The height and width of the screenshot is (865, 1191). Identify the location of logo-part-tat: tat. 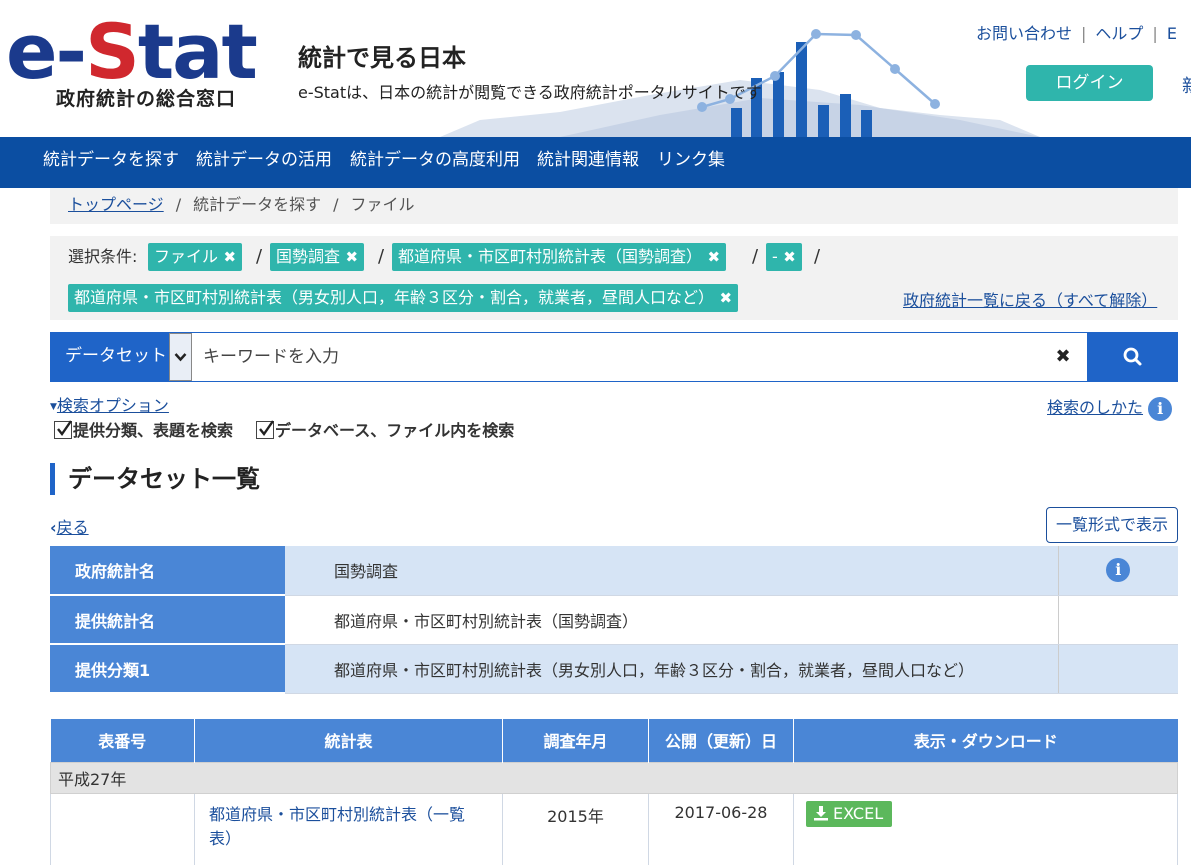
(197, 51).